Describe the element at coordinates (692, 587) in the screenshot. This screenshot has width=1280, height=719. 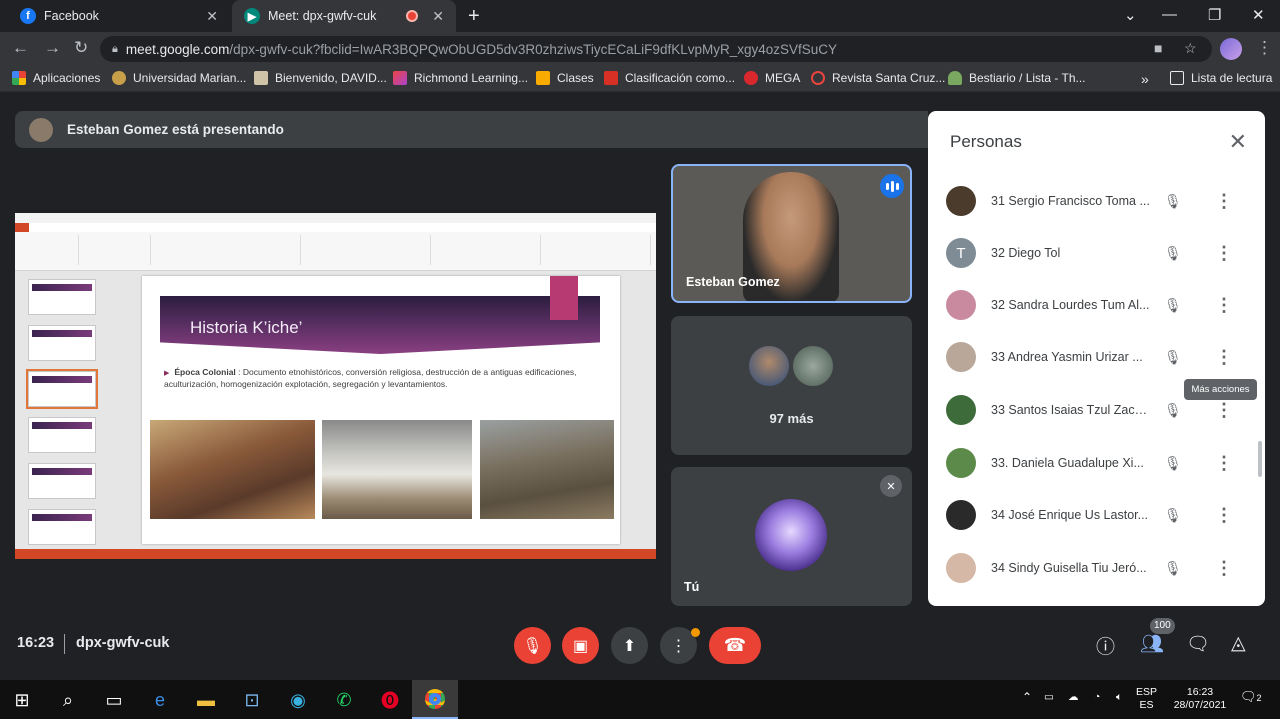
I see `self-label: Tú` at that location.